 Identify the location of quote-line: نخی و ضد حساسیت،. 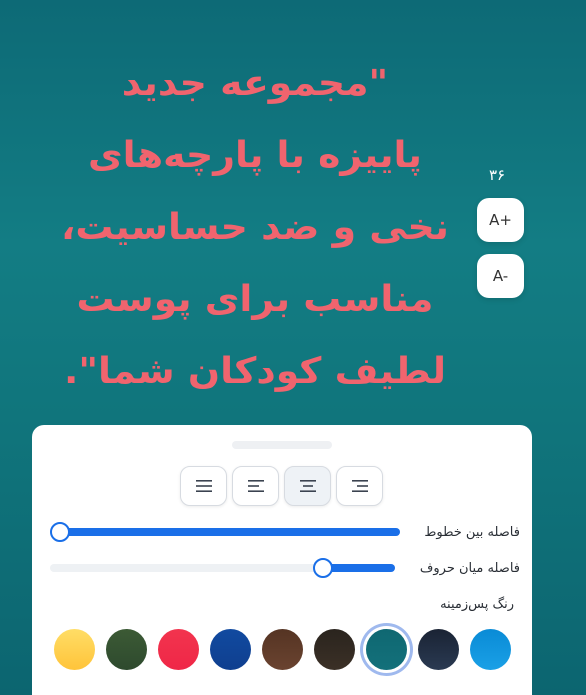
(255, 227).